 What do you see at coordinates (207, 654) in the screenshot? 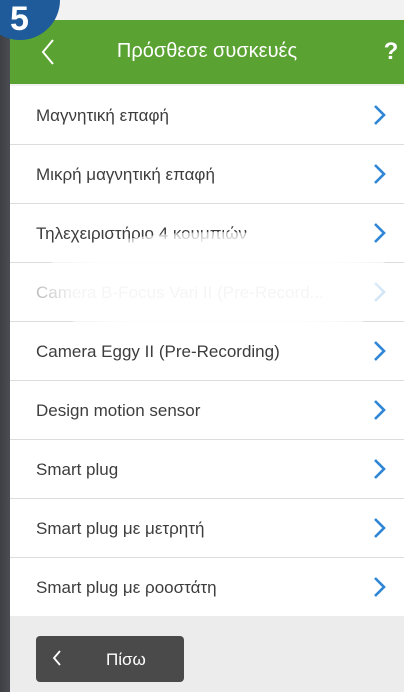
I see `footer-bar: Πίσω` at bounding box center [207, 654].